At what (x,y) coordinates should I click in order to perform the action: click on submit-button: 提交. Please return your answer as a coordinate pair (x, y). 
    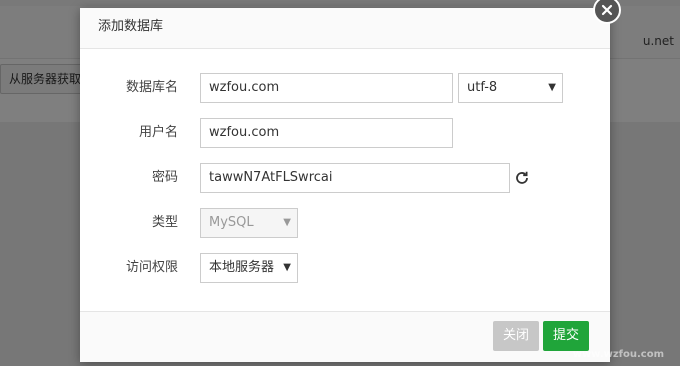
    Looking at the image, I should click on (566, 336).